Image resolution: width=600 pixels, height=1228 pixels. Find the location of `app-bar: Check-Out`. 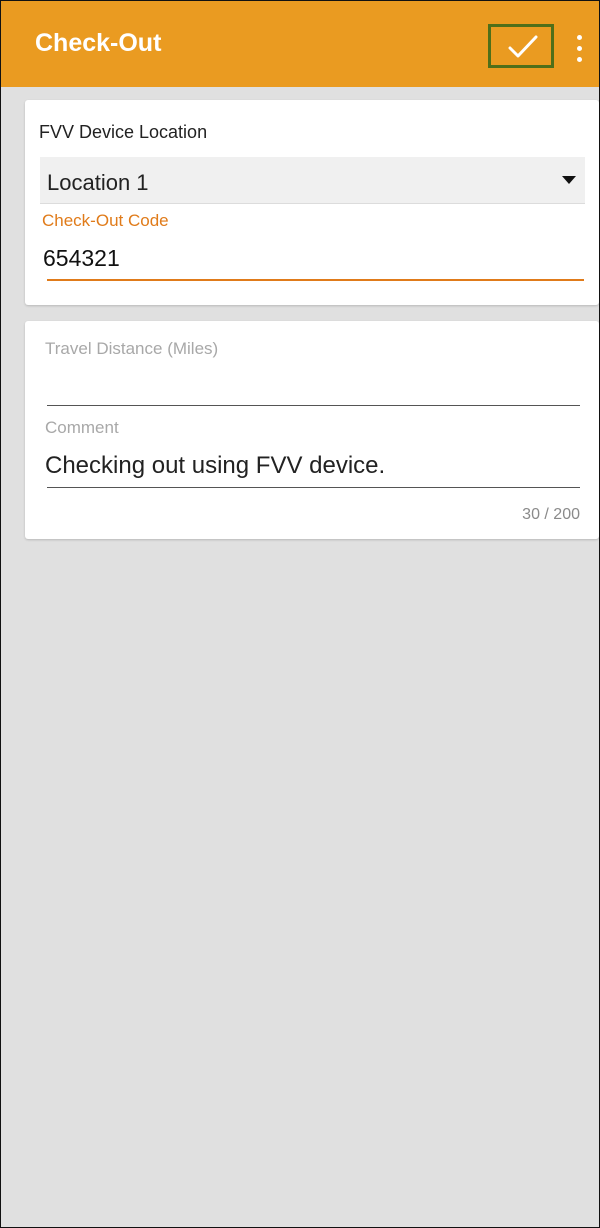

app-bar: Check-Out is located at coordinates (300, 44).